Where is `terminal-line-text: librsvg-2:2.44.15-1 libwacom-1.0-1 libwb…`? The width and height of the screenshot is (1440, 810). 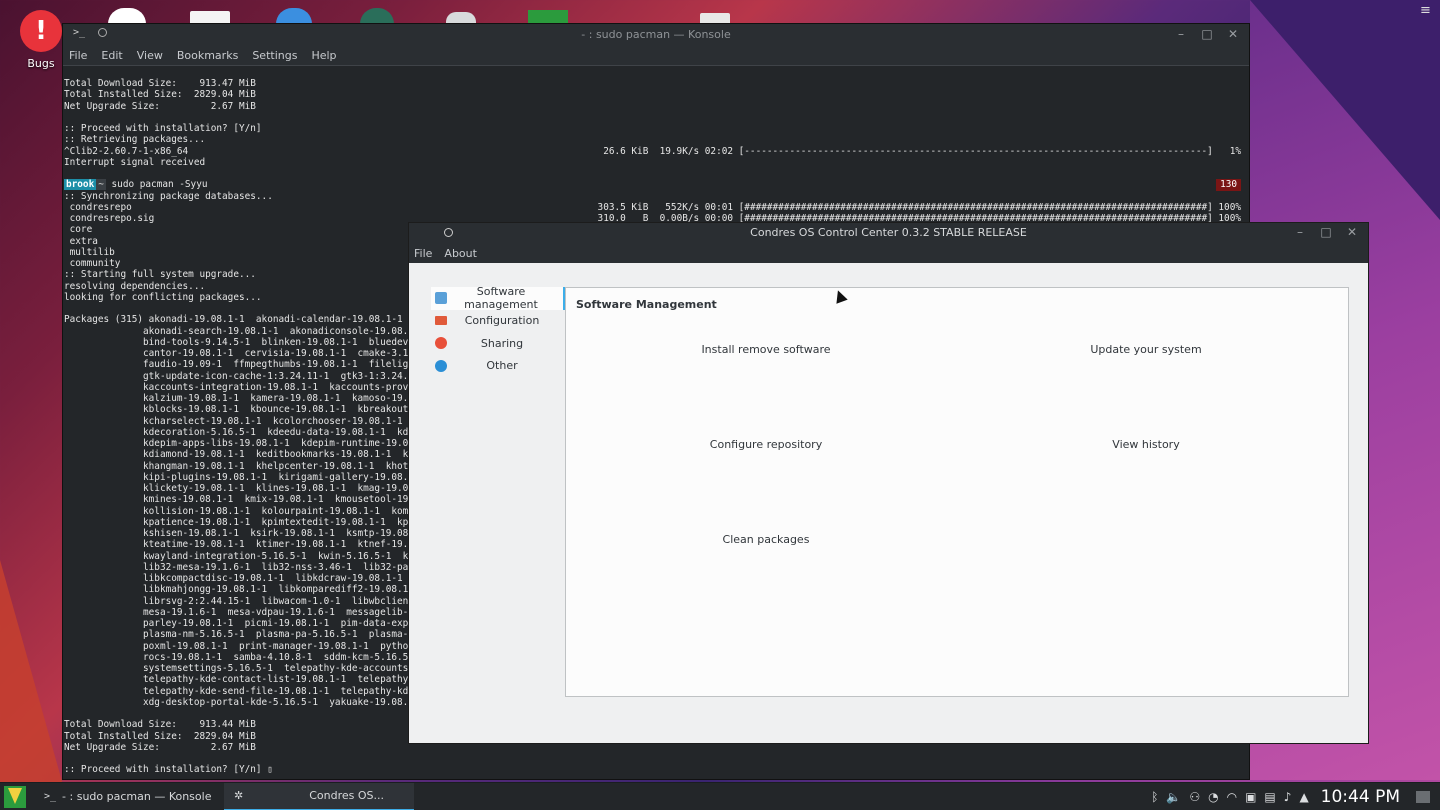 terminal-line-text: librsvg-2:2.44.15-1 libwacom-1.0-1 libwb… is located at coordinates (264, 601).